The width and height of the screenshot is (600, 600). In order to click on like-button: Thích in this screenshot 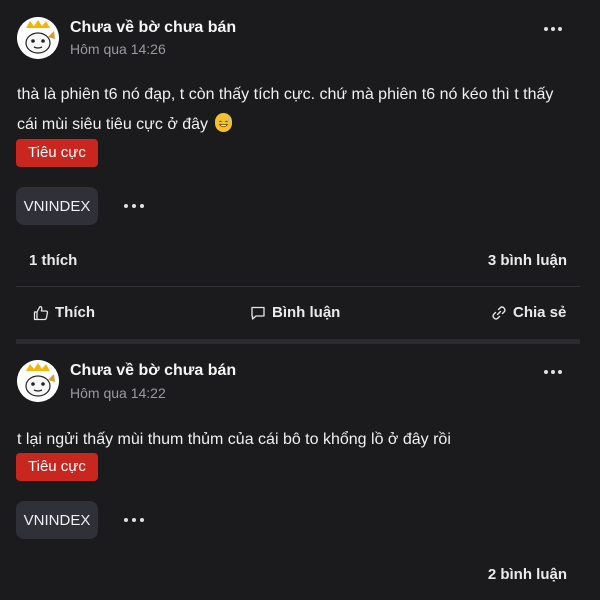, I will do `click(64, 312)`.